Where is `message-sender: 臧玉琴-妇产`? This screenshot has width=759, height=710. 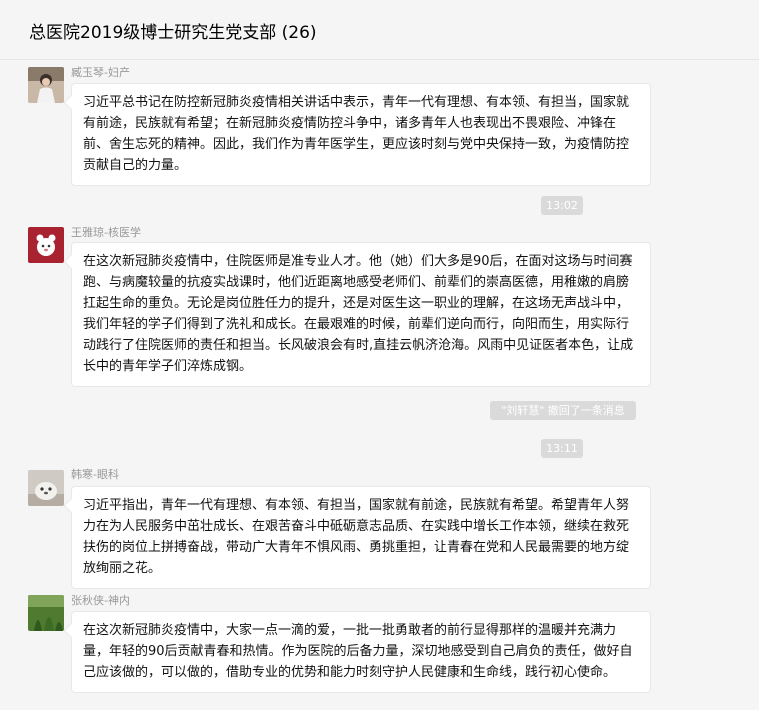
message-sender: 臧玉琴-妇产 is located at coordinates (100, 72).